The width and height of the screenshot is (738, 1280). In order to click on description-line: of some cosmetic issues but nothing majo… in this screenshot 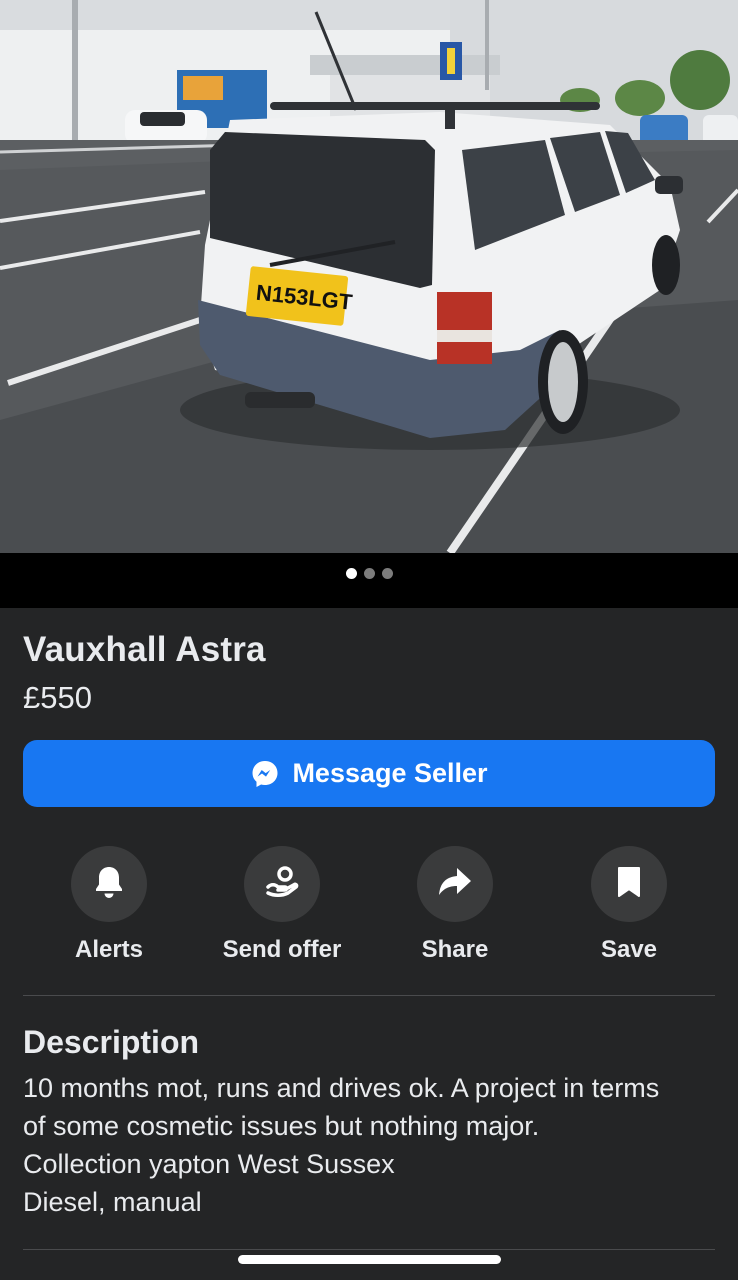, I will do `click(281, 1126)`.